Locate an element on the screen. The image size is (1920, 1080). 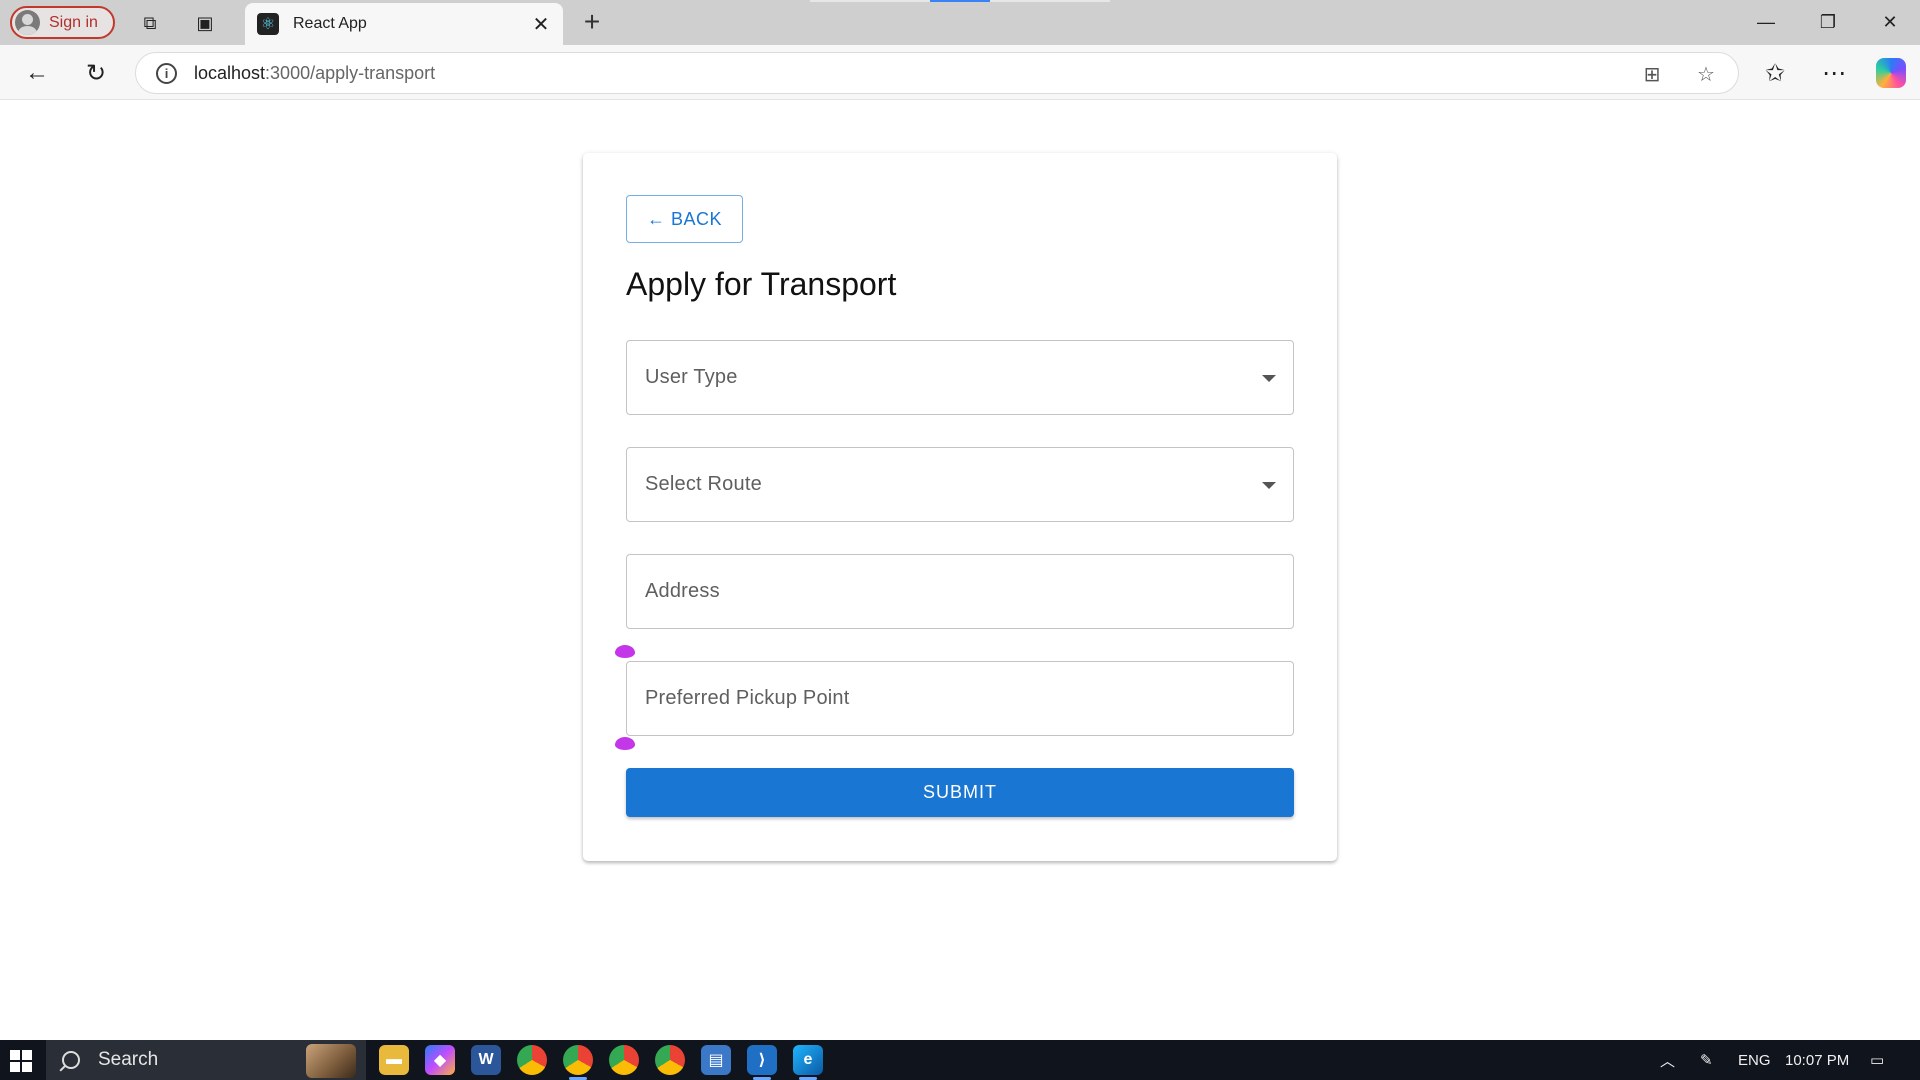
workspaces-icon: ⧉ is located at coordinates (150, 23).